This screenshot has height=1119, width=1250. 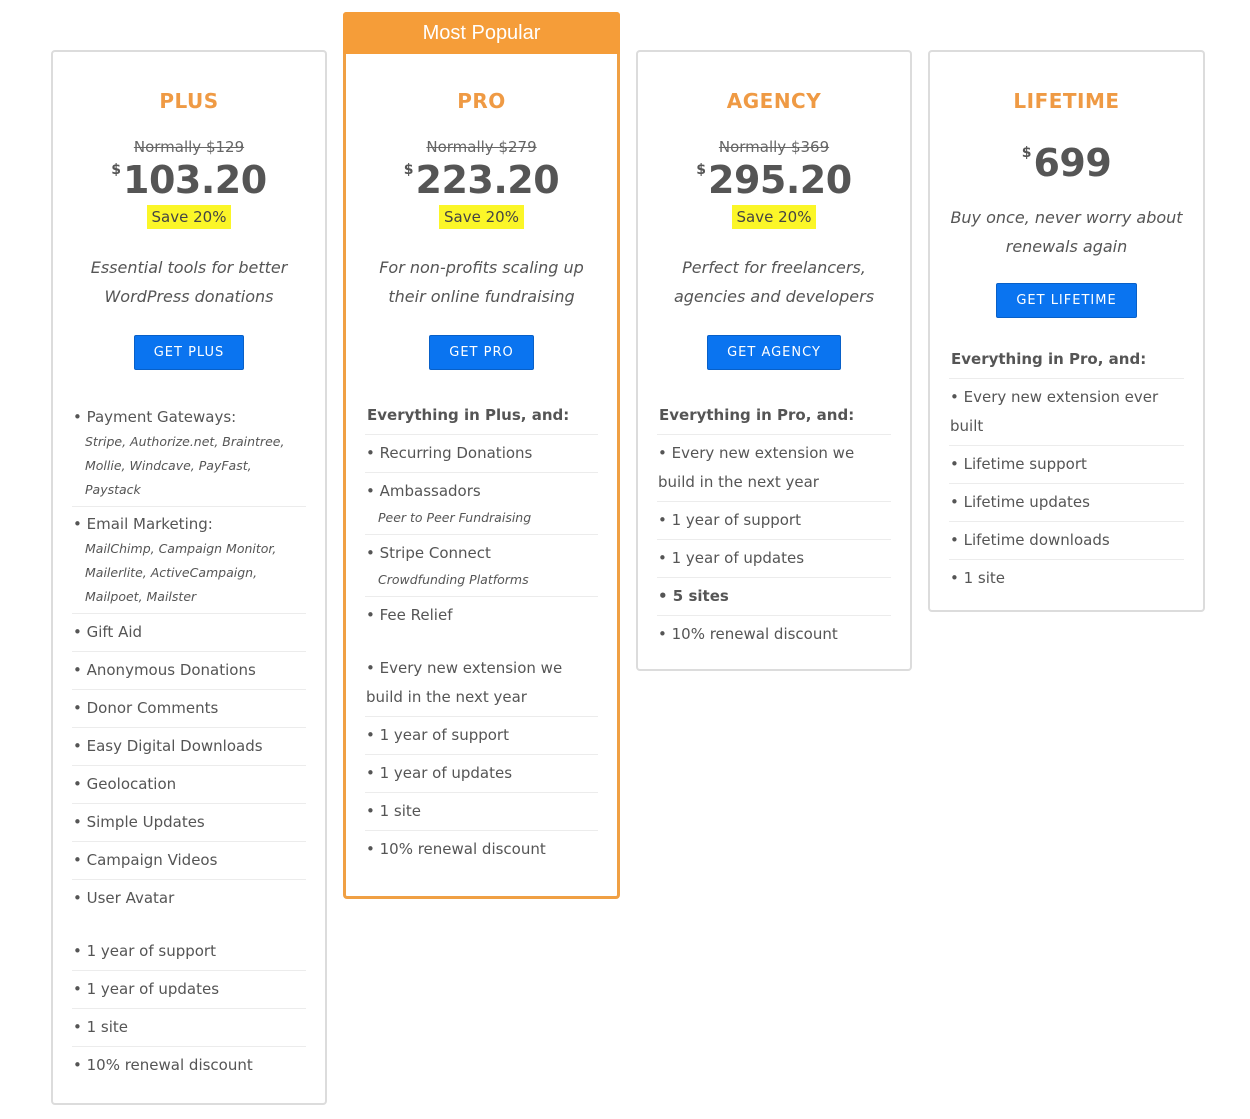 I want to click on feature-item: • Donor Comments, so click(x=189, y=709).